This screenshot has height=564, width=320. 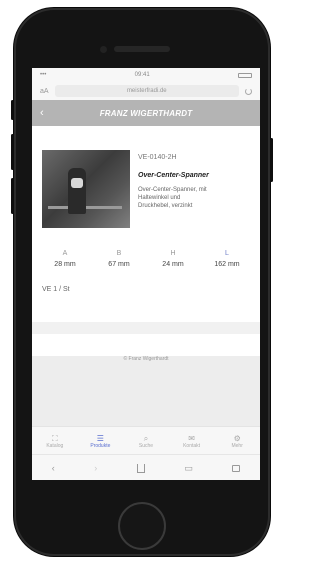 What do you see at coordinates (146, 259) in the screenshot?
I see `spec-table: A B H L 28 mm 67 mm 24 mm 162 mm` at bounding box center [146, 259].